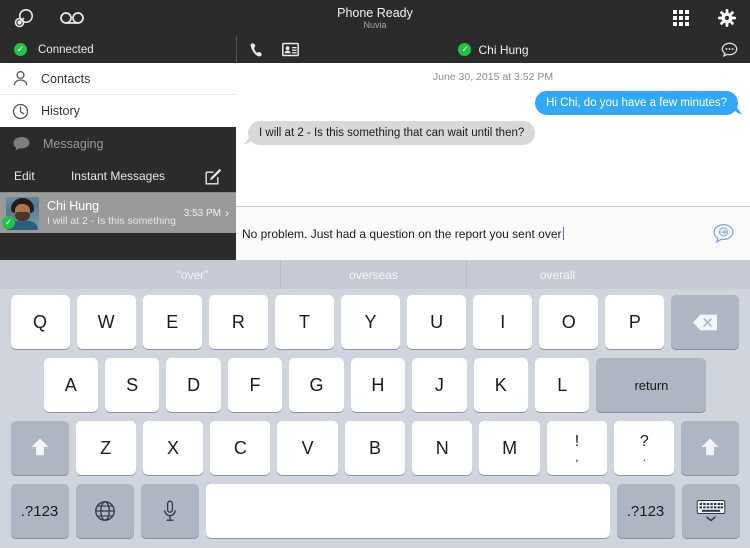 Image resolution: width=750 pixels, height=548 pixels. What do you see at coordinates (727, 18) in the screenshot?
I see `gear-icon` at bounding box center [727, 18].